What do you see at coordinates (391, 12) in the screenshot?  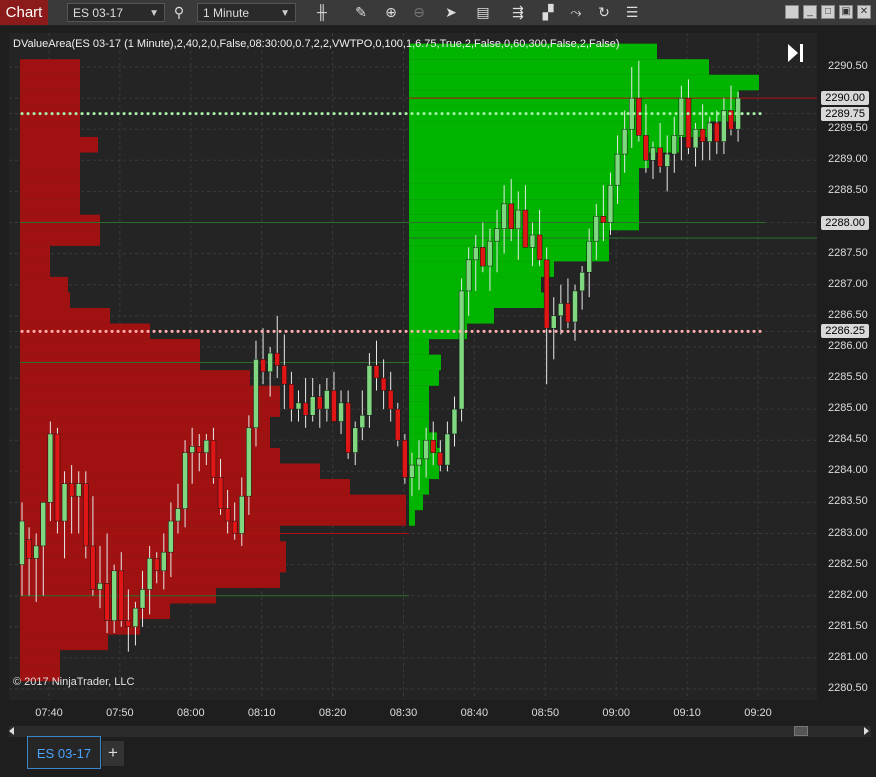 I see `zoom-in-icon: ⊕` at bounding box center [391, 12].